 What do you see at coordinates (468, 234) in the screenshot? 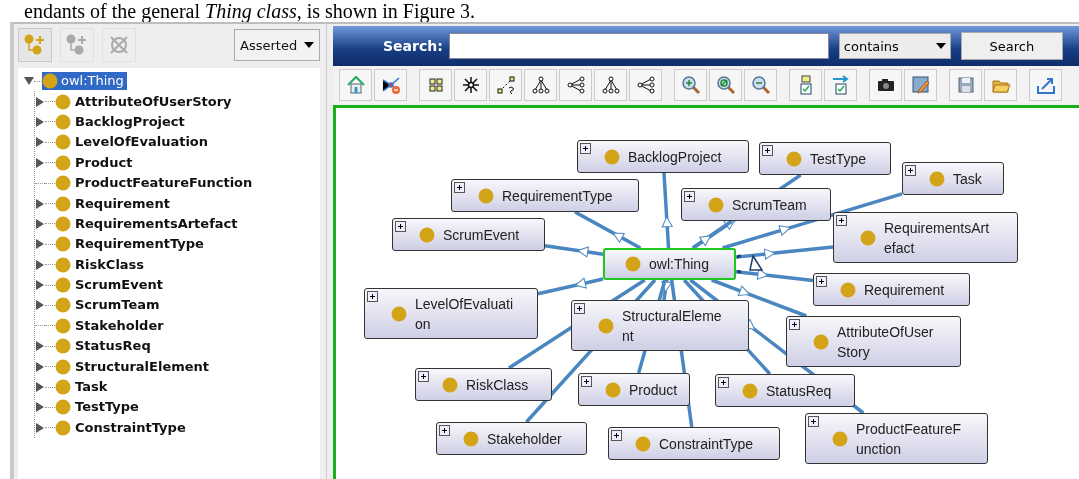
I see `class-node: ScrumEvent` at bounding box center [468, 234].